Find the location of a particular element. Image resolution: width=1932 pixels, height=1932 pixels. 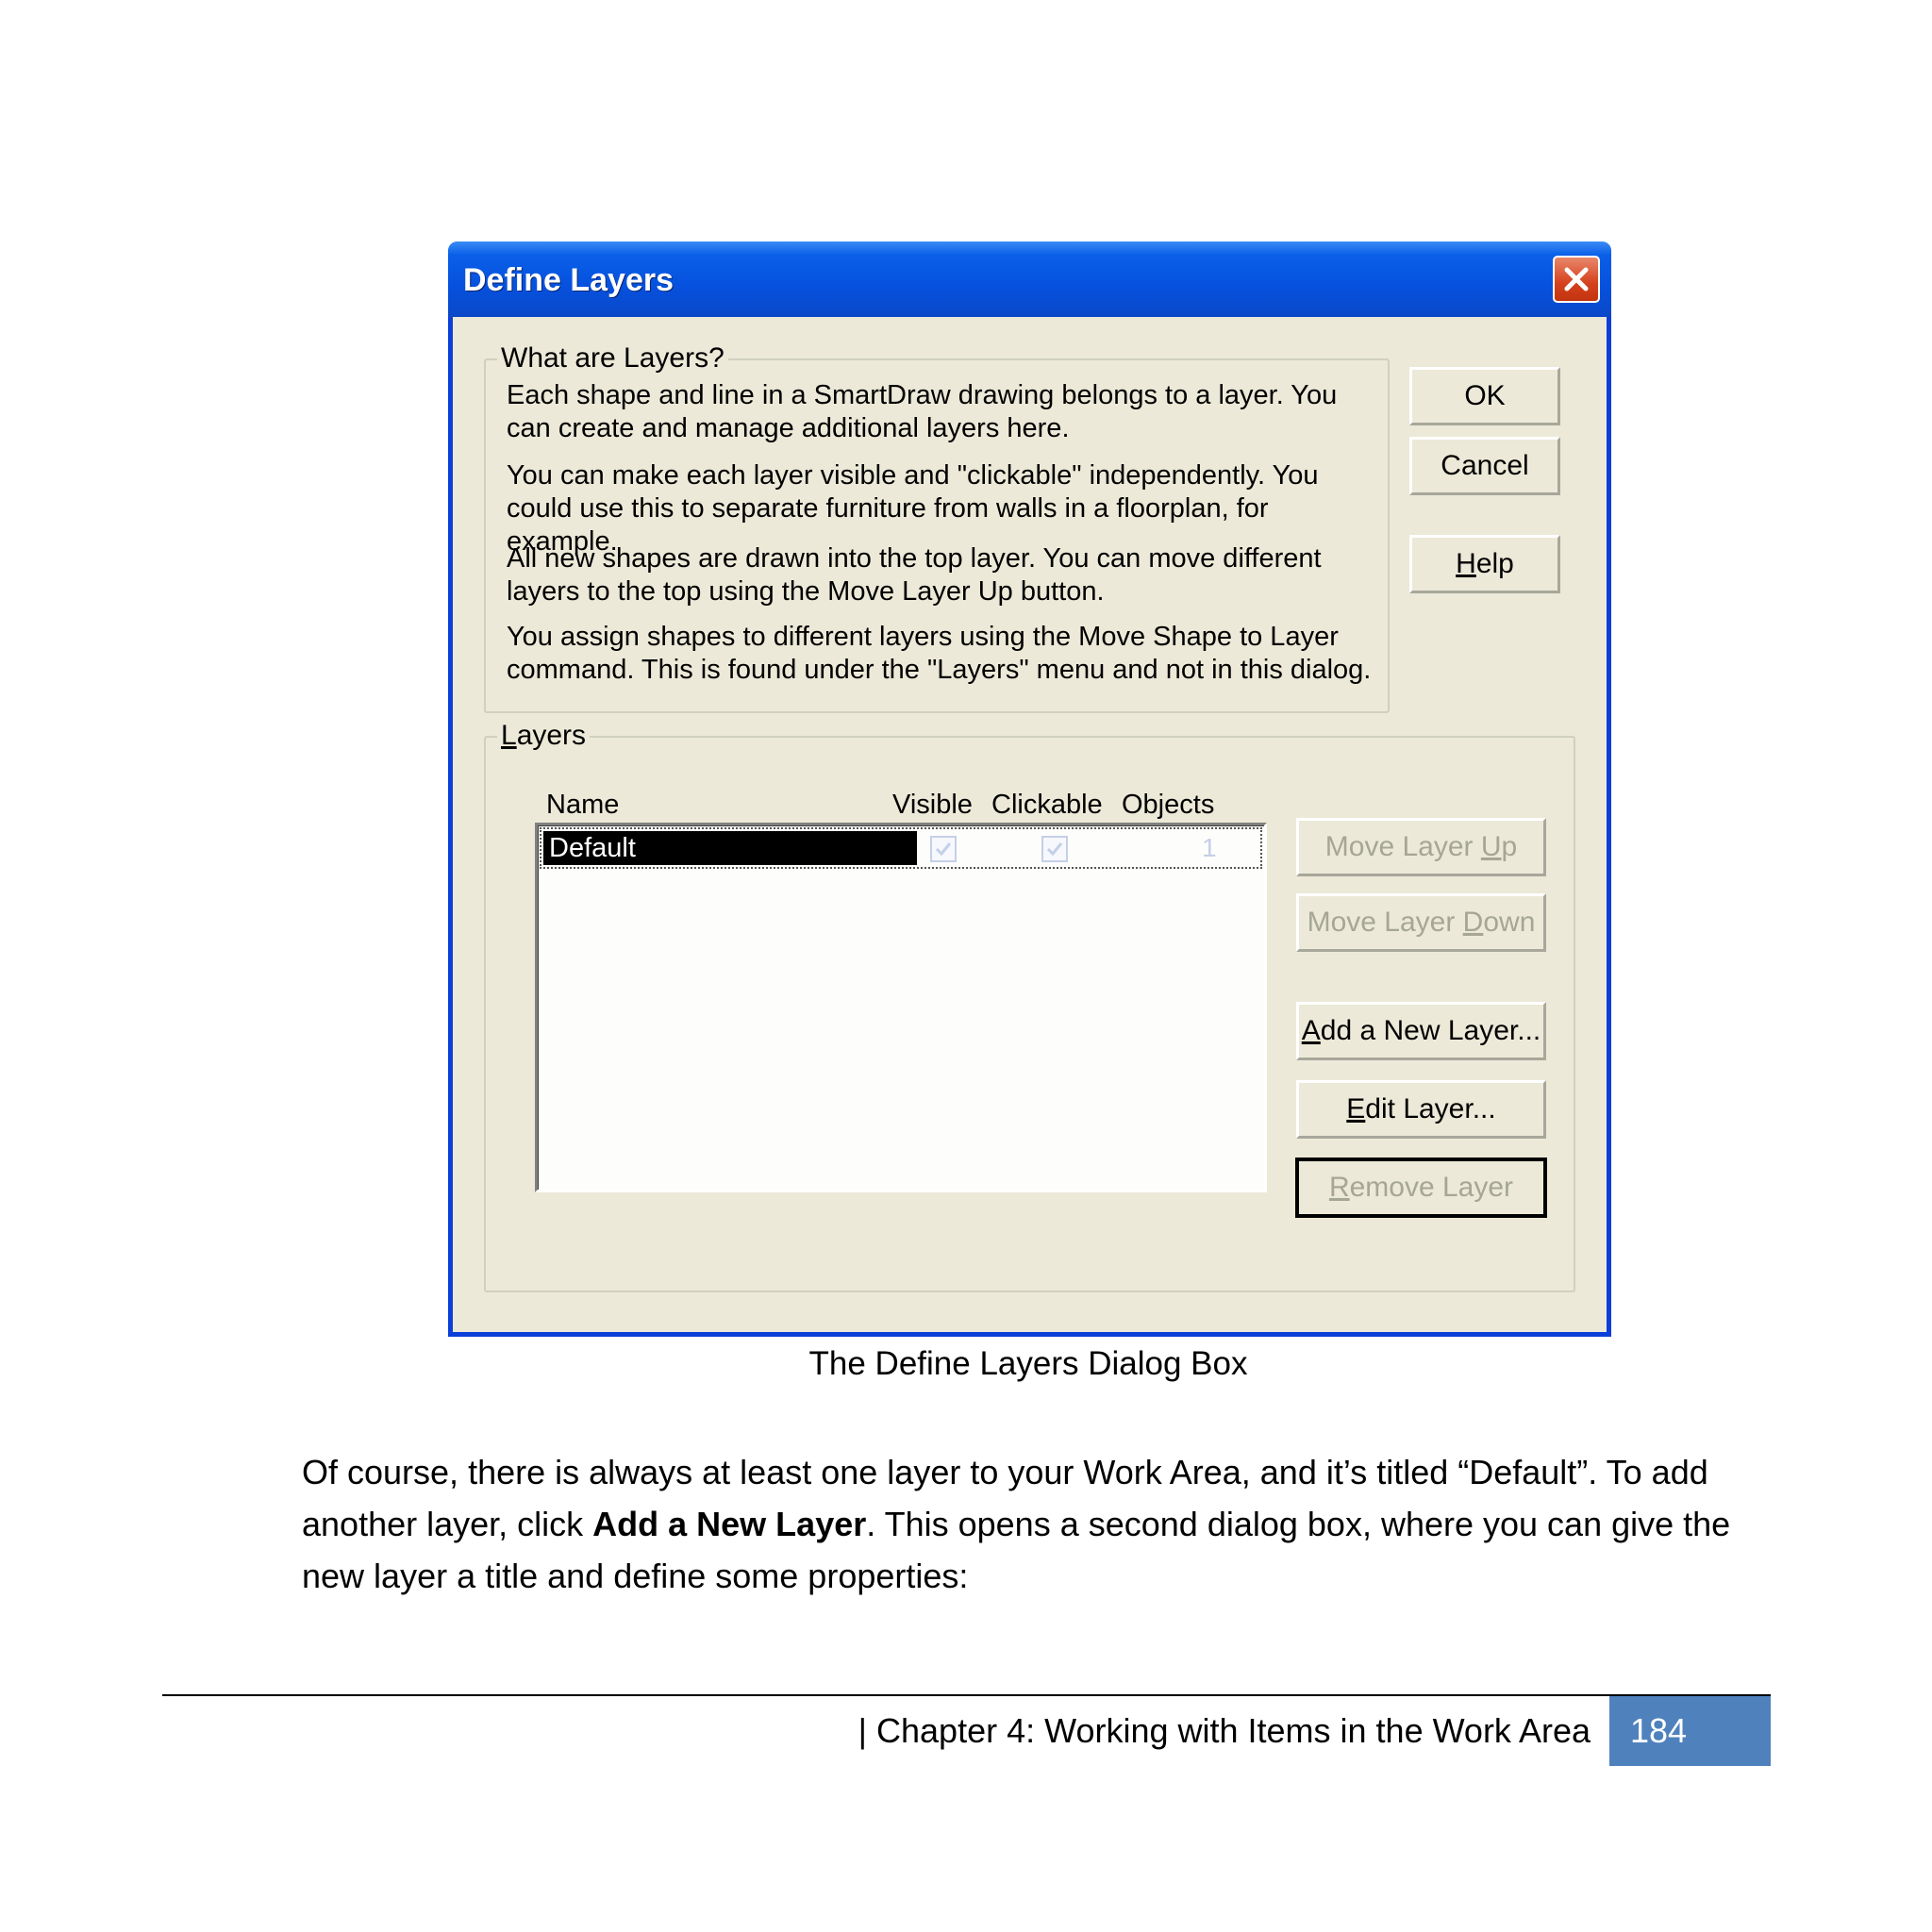

move-up-mnemonic: U is located at coordinates (1491, 846).